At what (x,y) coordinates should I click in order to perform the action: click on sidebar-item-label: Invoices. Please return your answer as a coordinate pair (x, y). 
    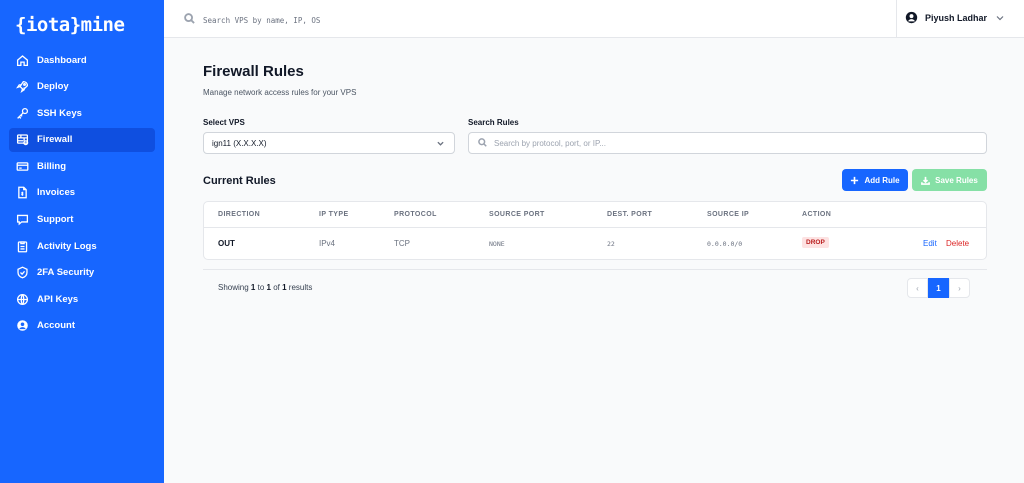
    Looking at the image, I should click on (56, 193).